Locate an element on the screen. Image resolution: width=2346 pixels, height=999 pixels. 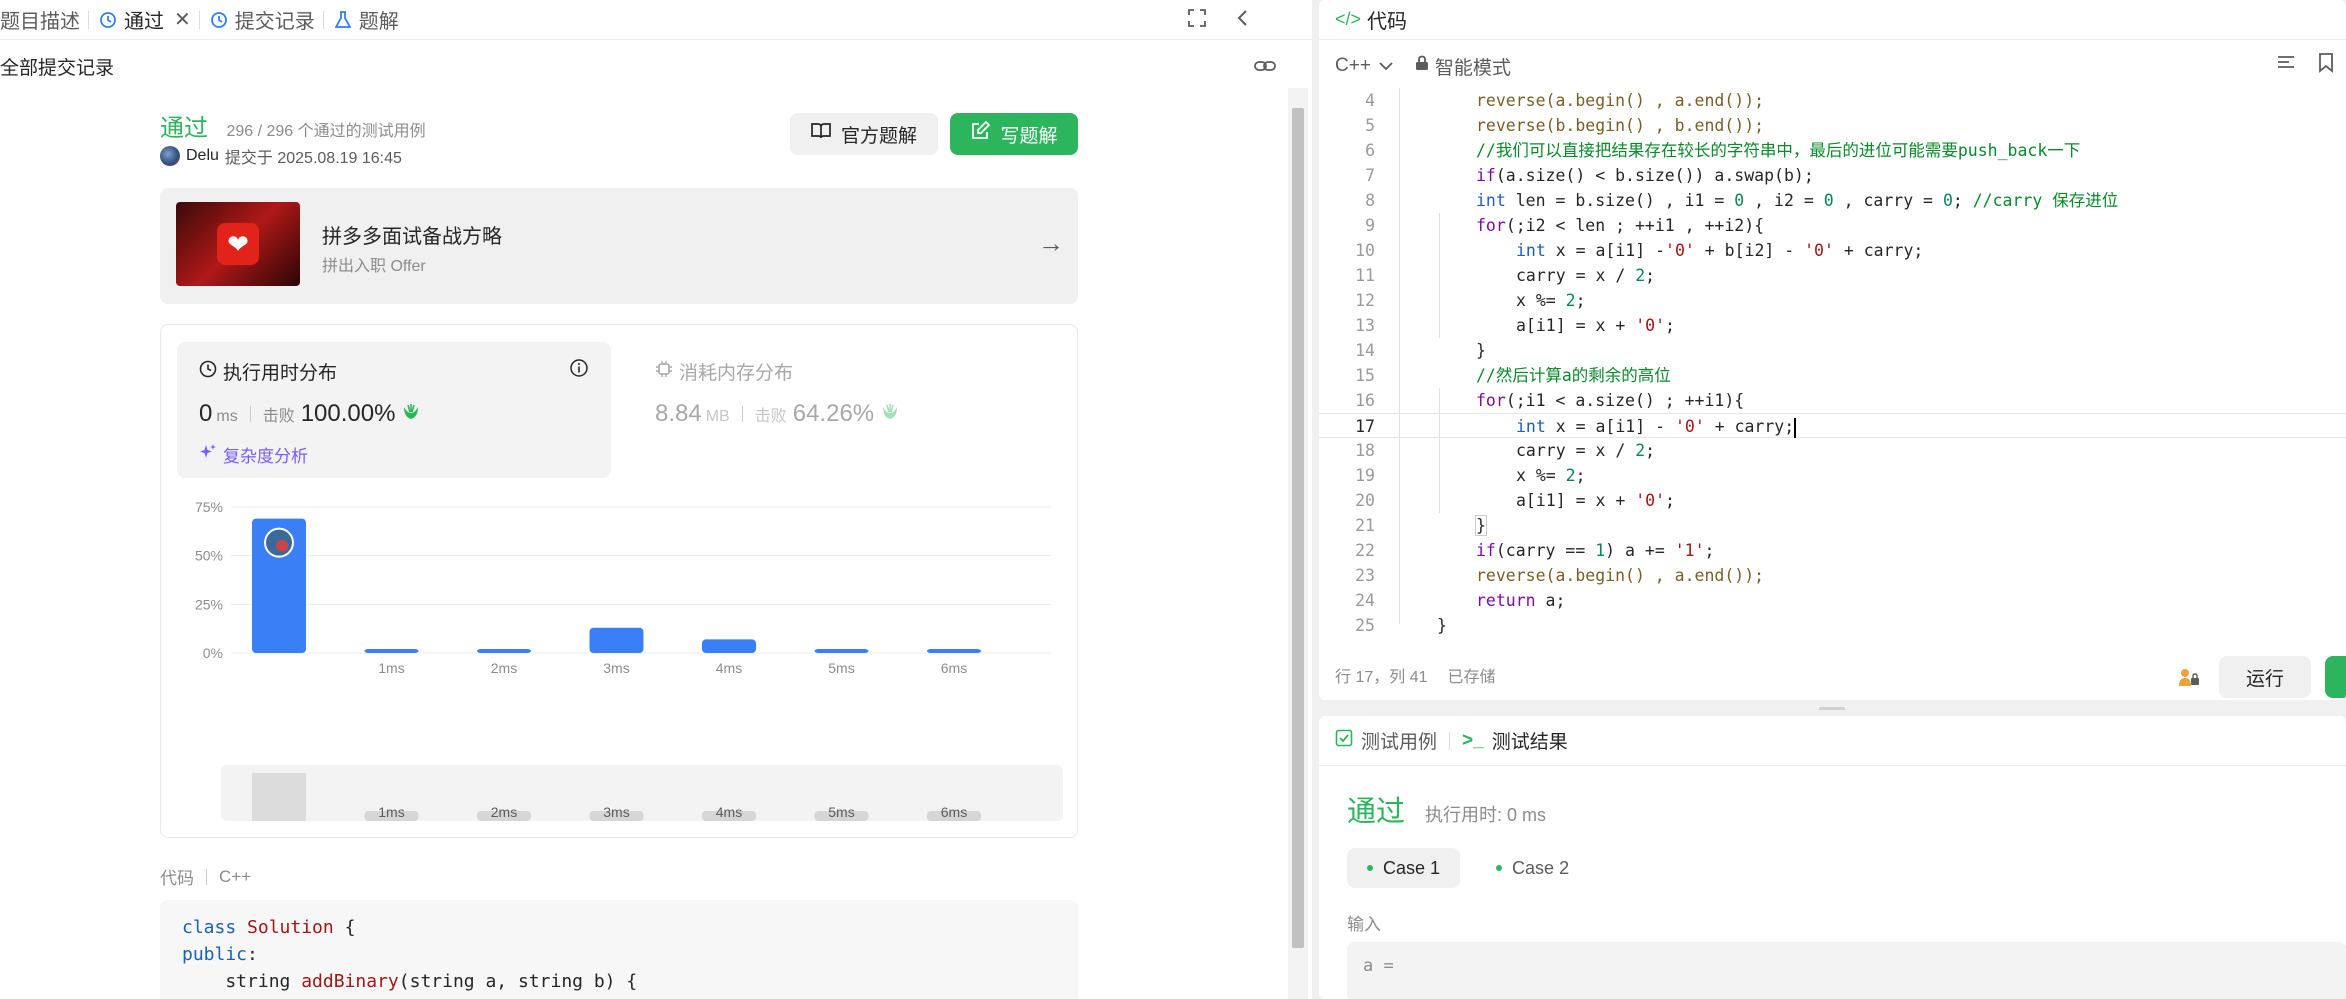
language-select: C++ is located at coordinates (1364, 66).